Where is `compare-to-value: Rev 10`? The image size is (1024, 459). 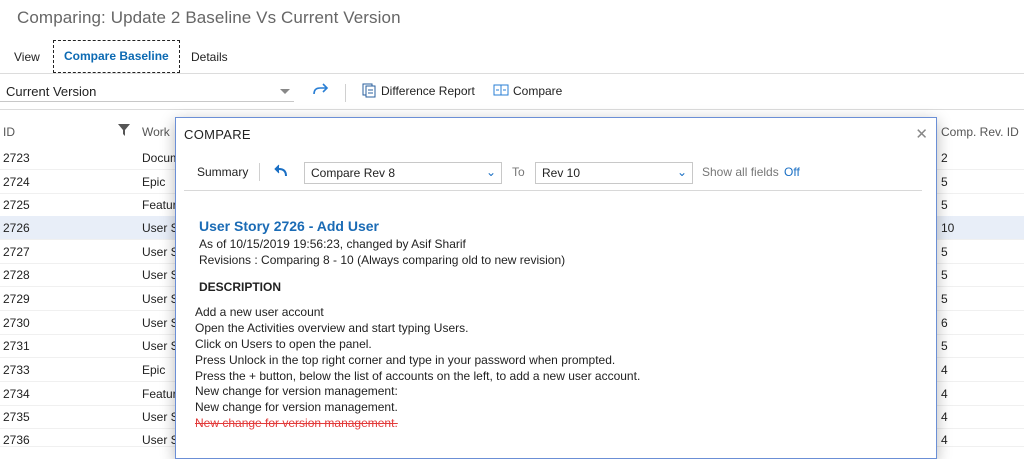 compare-to-value: Rev 10 is located at coordinates (561, 173).